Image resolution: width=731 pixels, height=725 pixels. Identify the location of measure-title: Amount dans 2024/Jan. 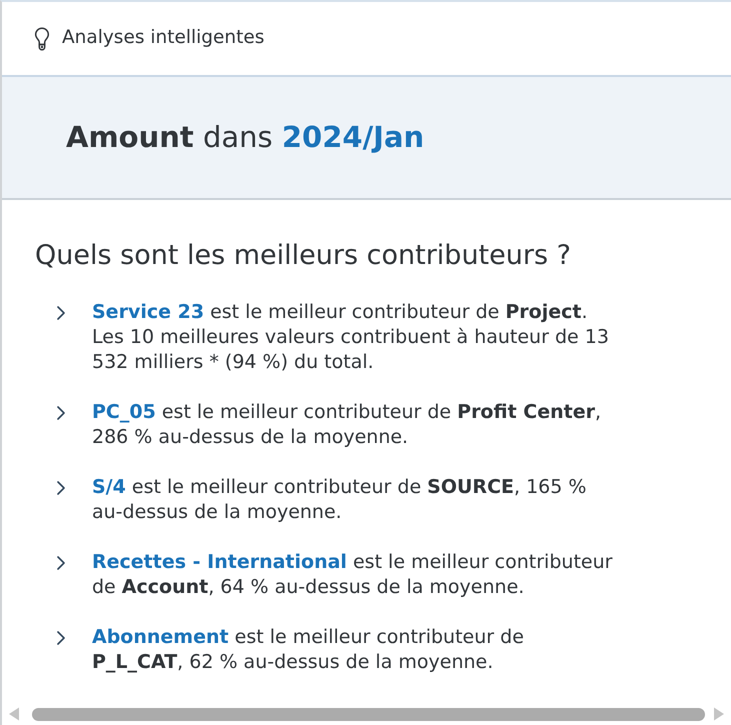
(245, 137).